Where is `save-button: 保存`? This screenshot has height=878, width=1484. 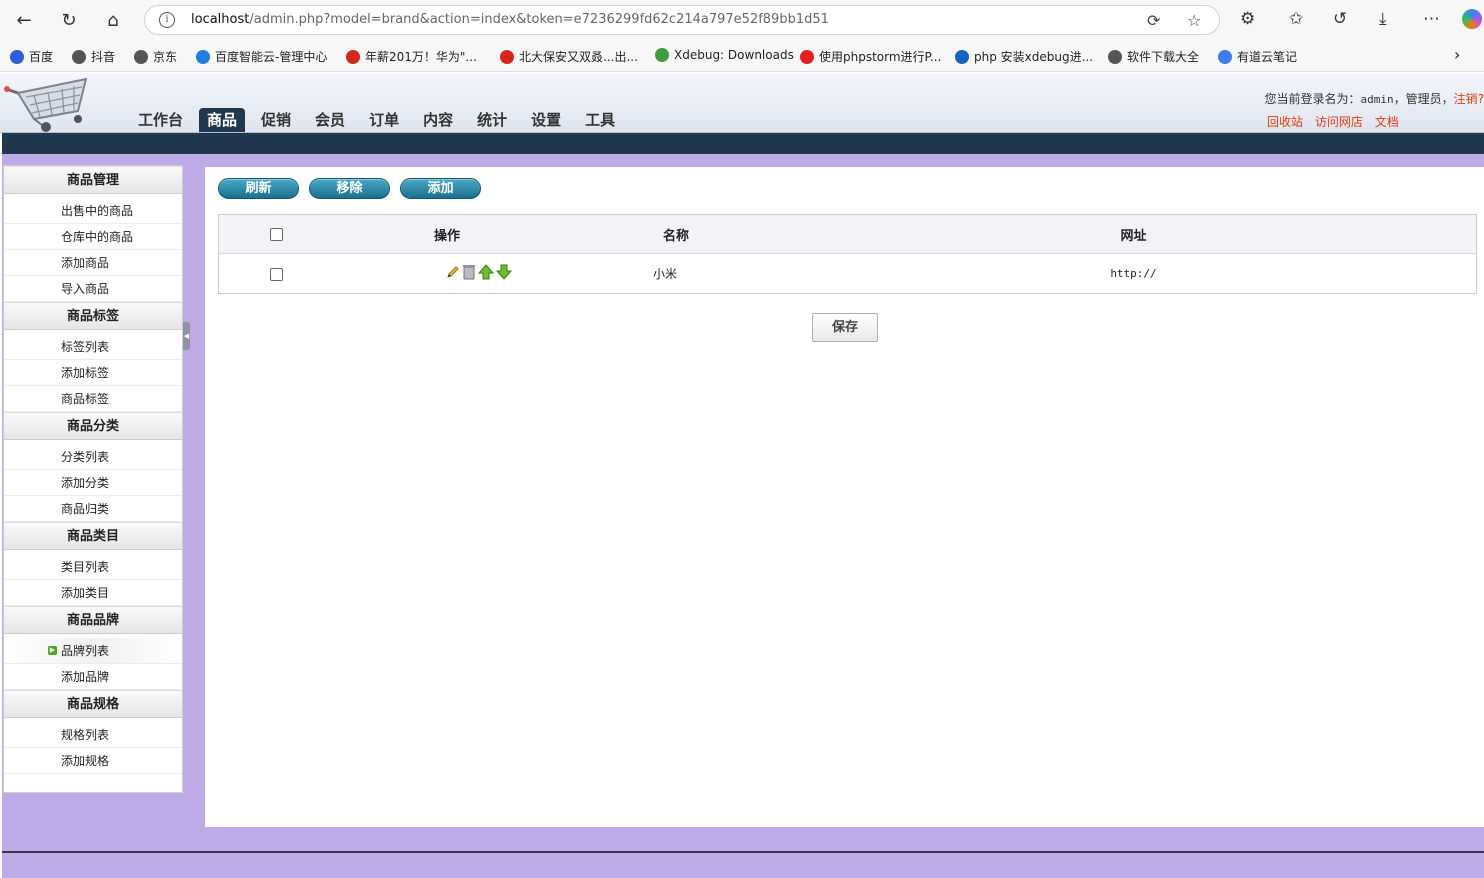
save-button: 保存 is located at coordinates (845, 327).